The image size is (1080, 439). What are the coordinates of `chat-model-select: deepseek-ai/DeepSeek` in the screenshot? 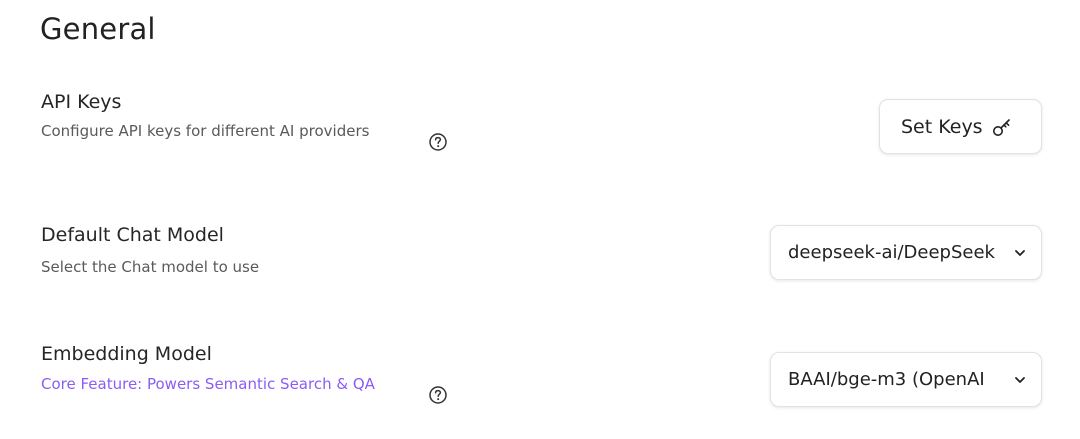 It's located at (906, 252).